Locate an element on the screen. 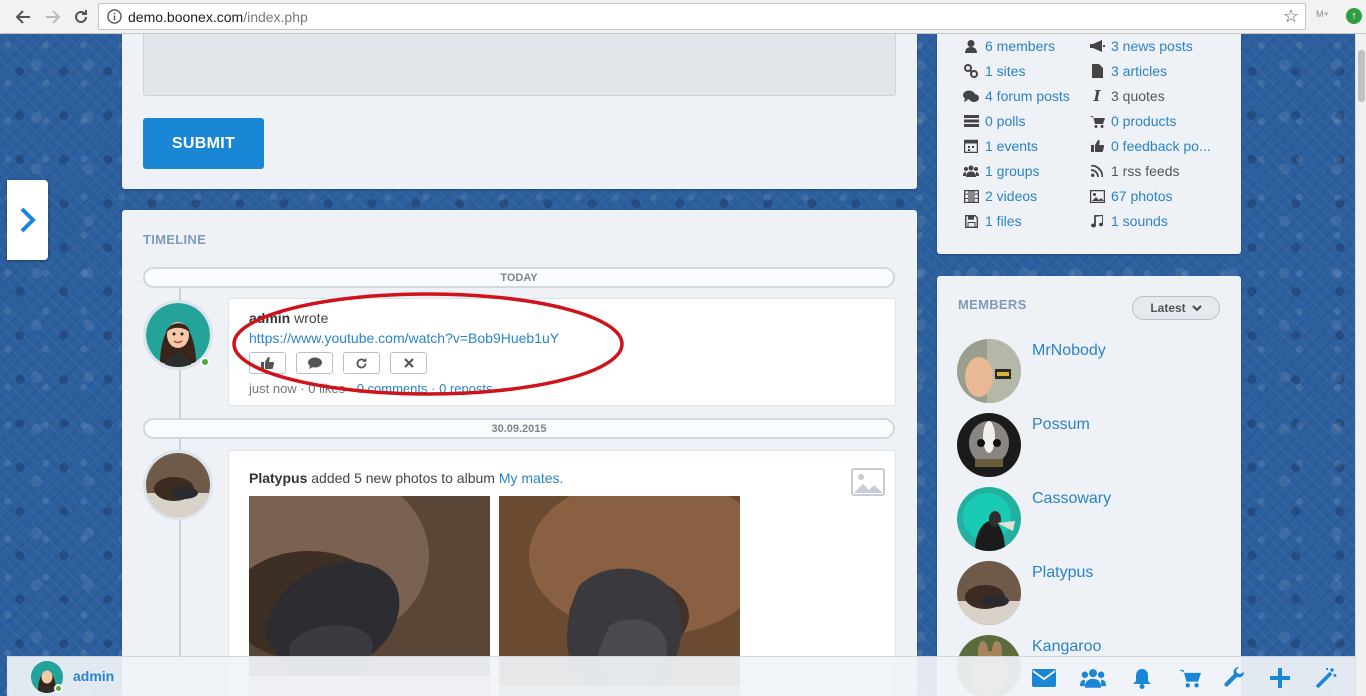 Image resolution: width=1366 pixels, height=696 pixels. extension-up-icon: ↑ is located at coordinates (1354, 16).